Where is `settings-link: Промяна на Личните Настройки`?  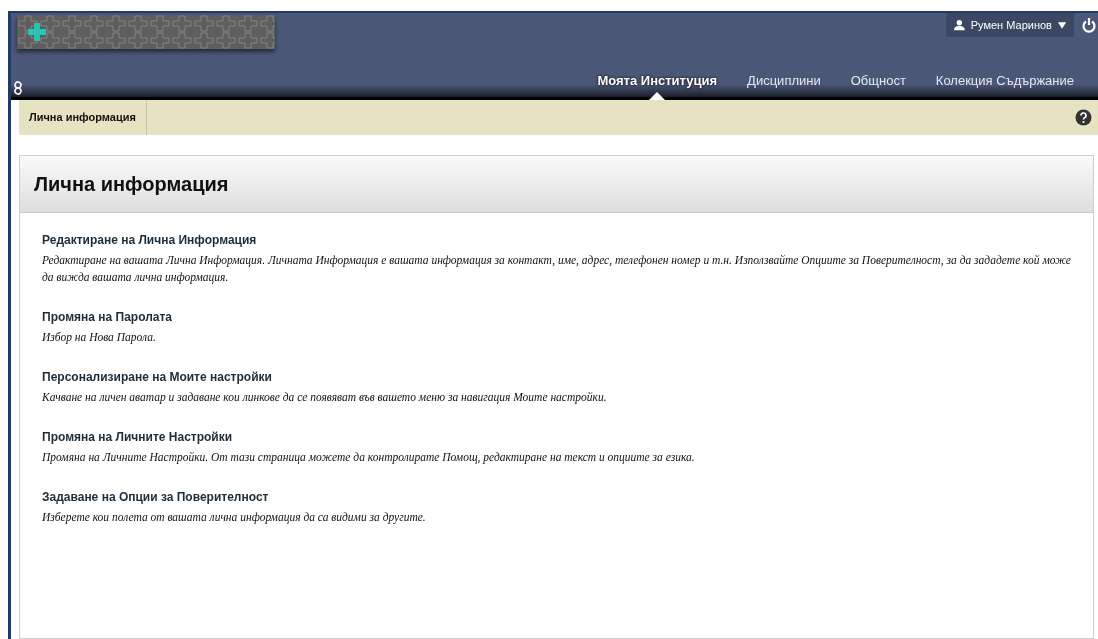 settings-link: Промяна на Личните Настройки is located at coordinates (561, 437).